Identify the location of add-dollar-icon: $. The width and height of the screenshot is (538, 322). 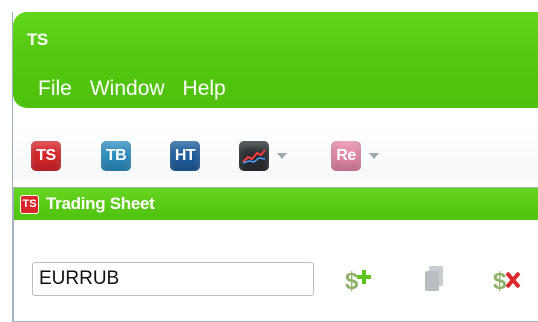
(358, 281).